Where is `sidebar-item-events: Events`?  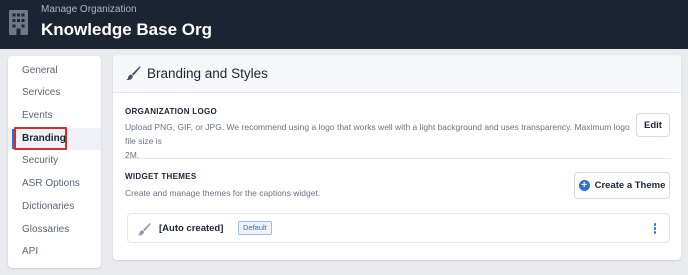
sidebar-item-events: Events is located at coordinates (54, 116).